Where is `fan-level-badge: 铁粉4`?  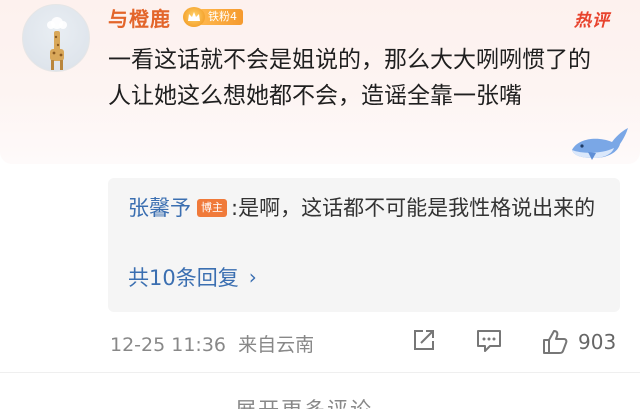
fan-level-badge: 铁粉4 is located at coordinates (213, 17).